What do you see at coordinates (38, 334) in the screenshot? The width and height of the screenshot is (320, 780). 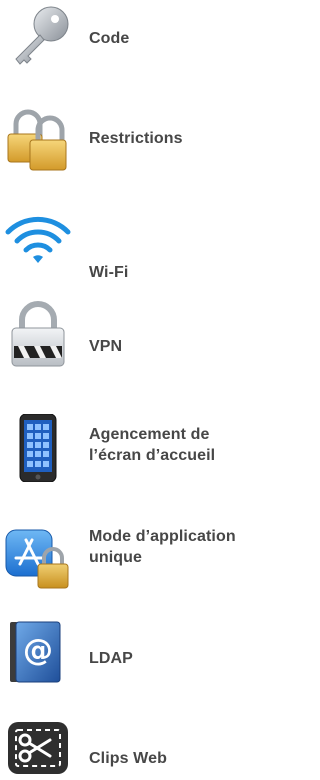 I see `vpn-lock-icon` at bounding box center [38, 334].